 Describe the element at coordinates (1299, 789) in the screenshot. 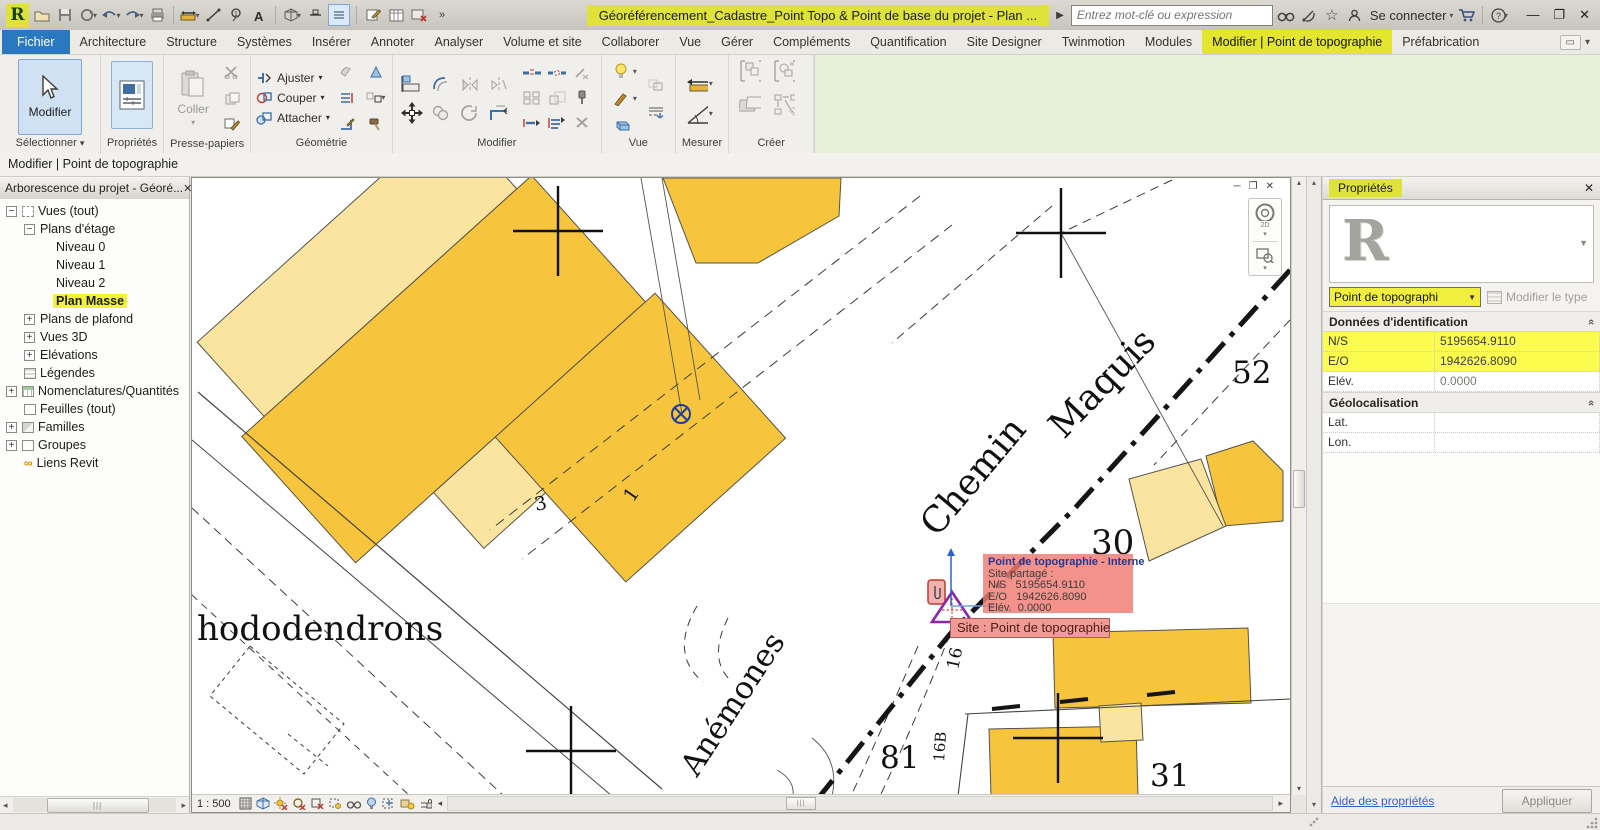

I see `scroll-down-icon: ▾` at that location.